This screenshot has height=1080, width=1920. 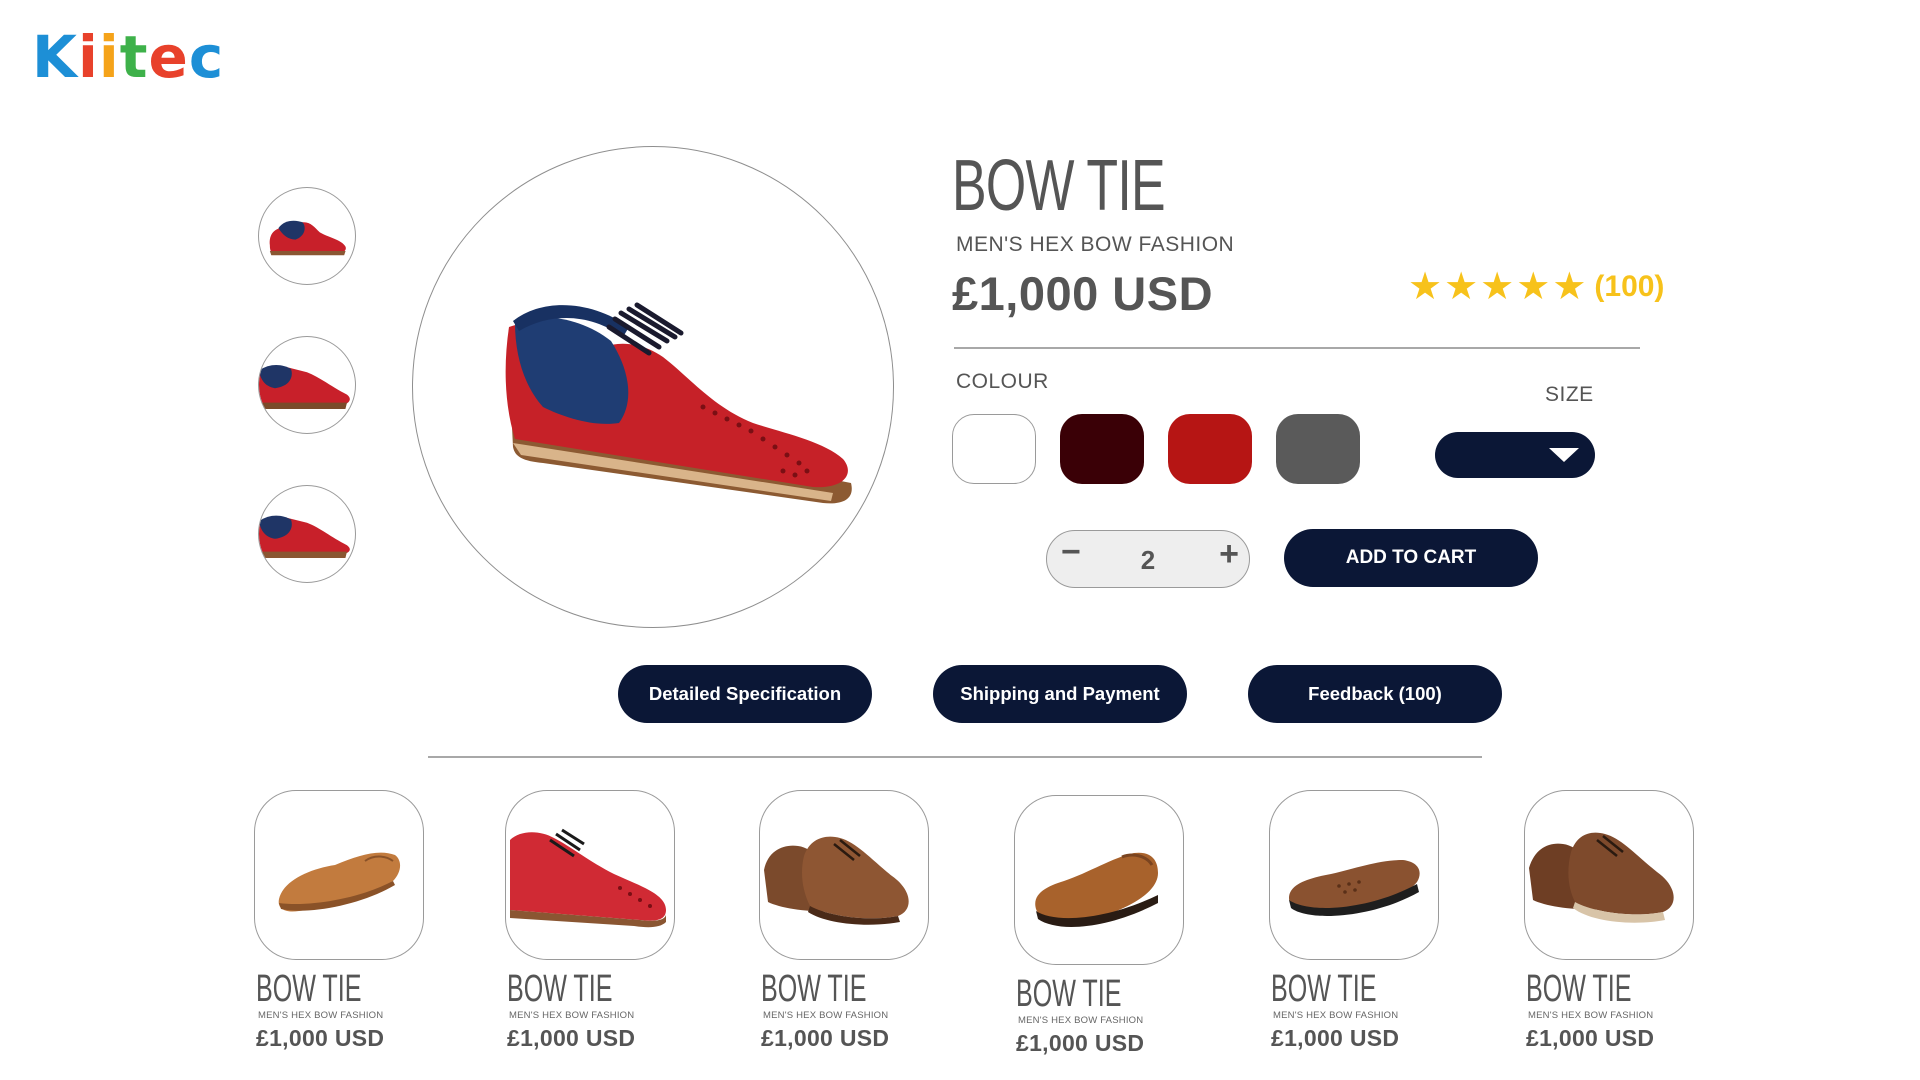 What do you see at coordinates (1059, 186) in the screenshot?
I see `product-title: BOW TIE` at bounding box center [1059, 186].